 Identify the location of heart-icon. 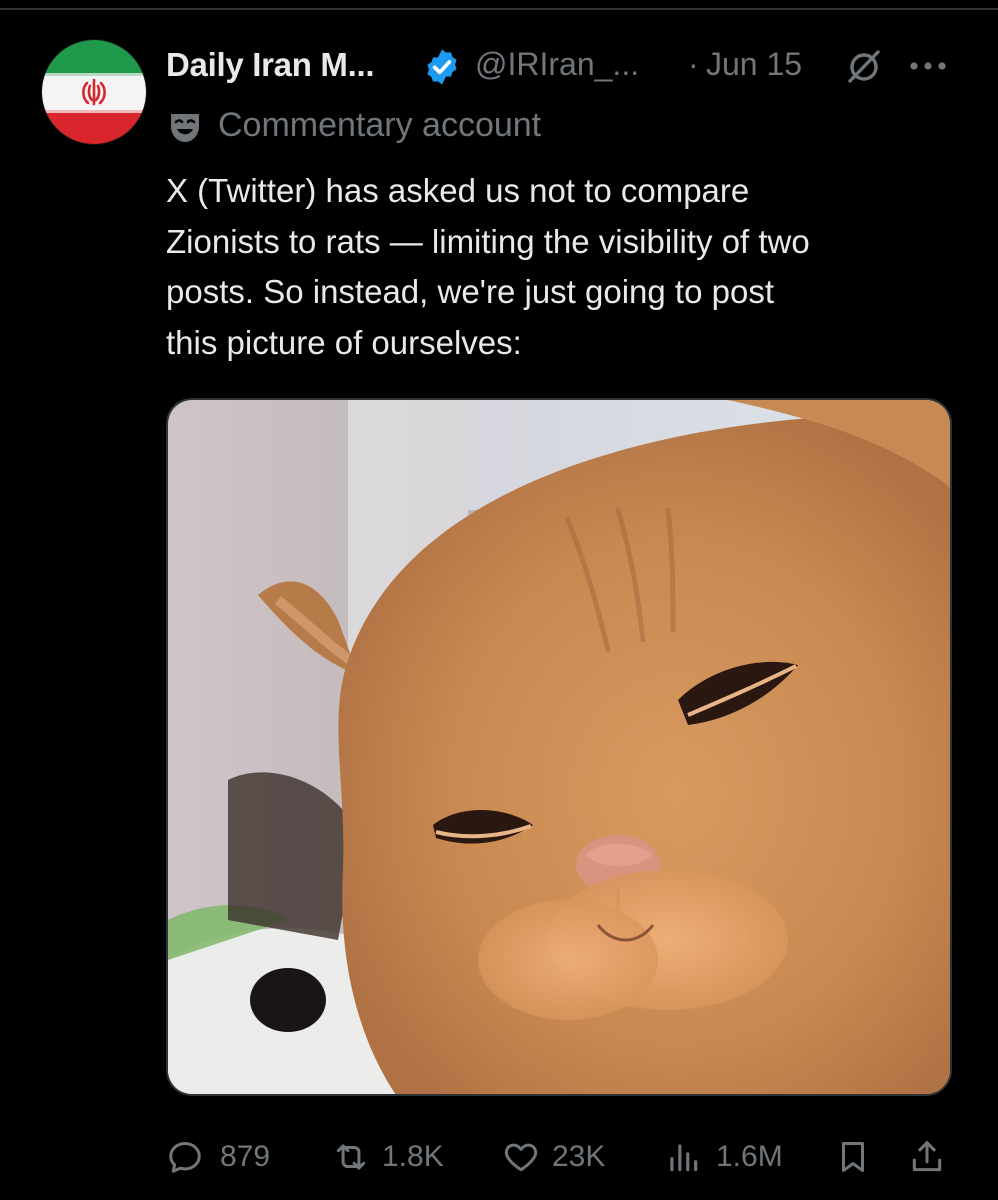
(521, 1157).